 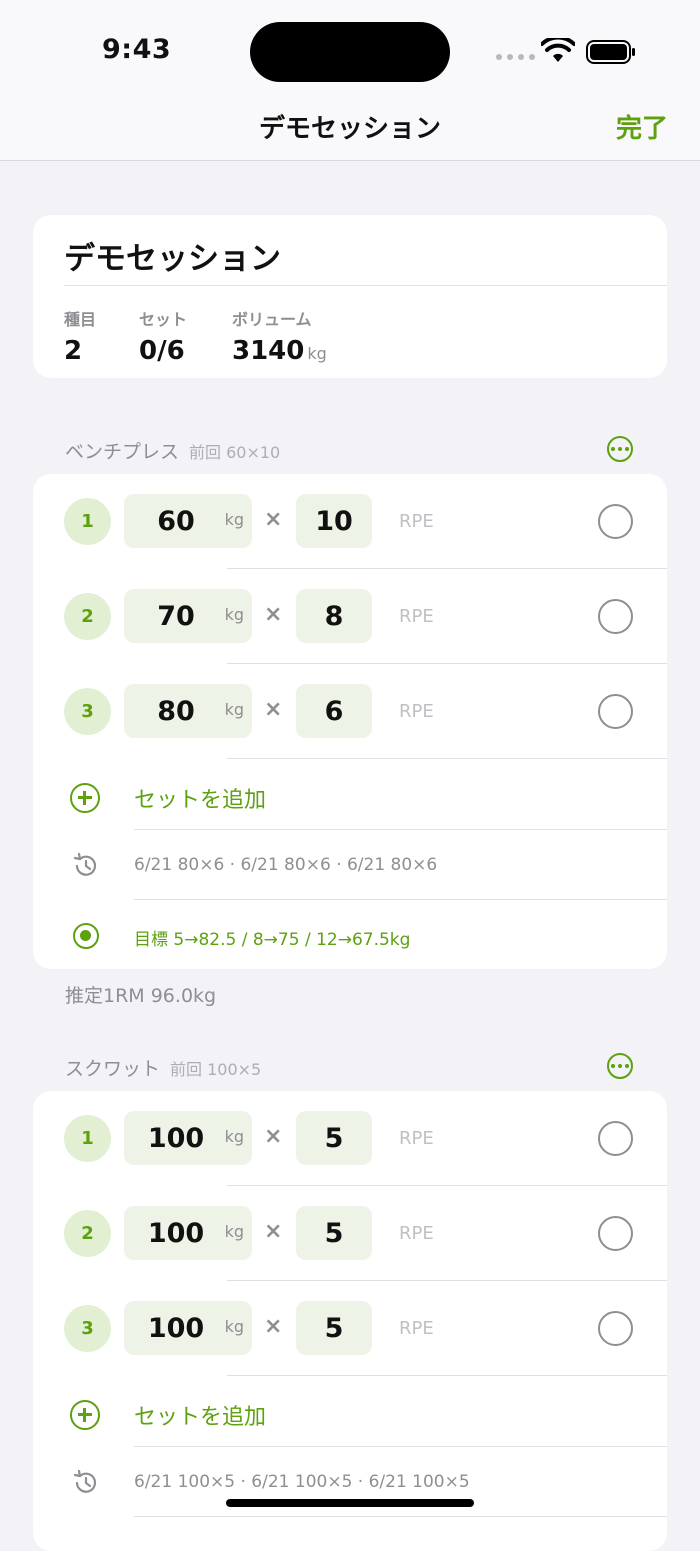 I want to click on weight-value: 70, so click(x=176, y=616).